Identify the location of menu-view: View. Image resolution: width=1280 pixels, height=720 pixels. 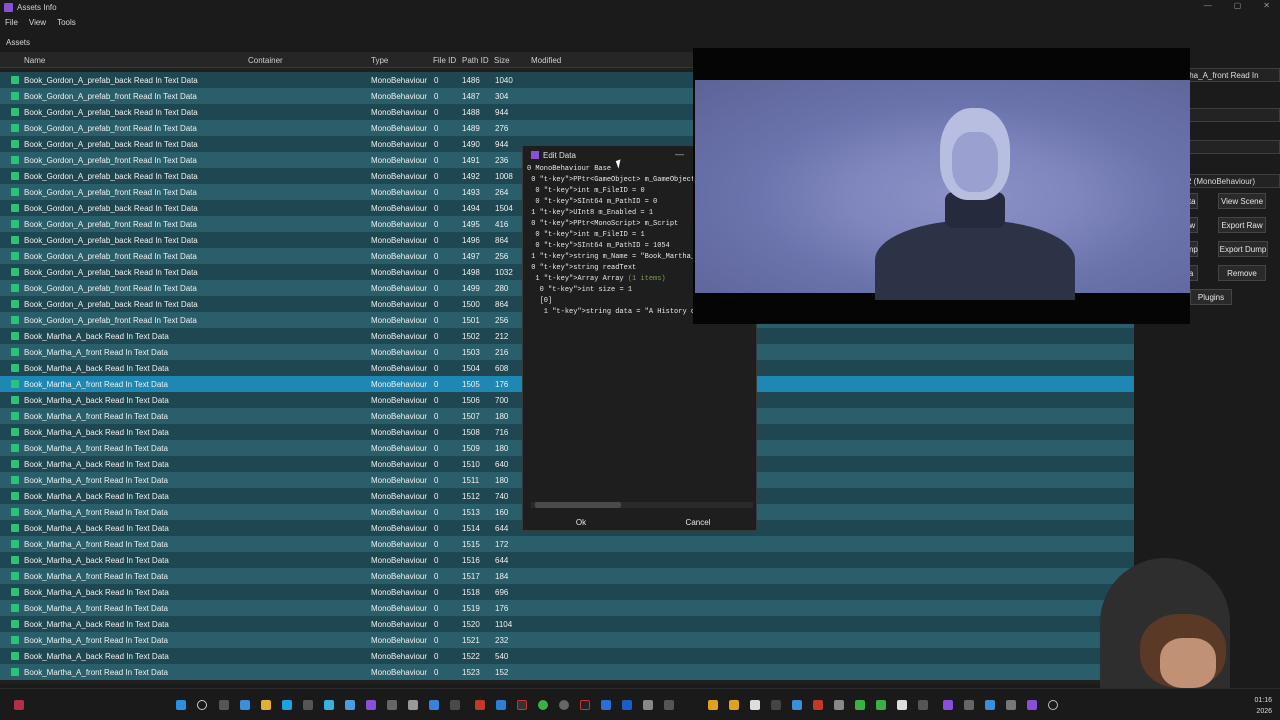
(38, 22).